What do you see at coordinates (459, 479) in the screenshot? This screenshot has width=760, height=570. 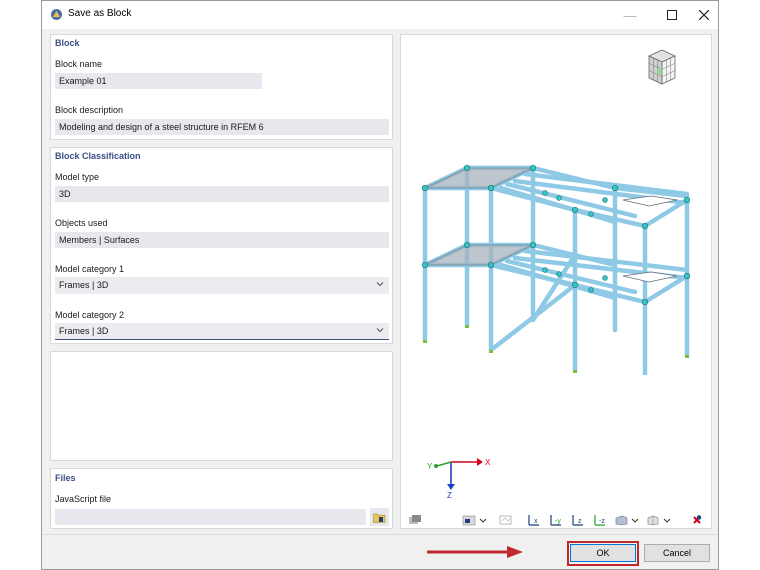 I see `coordinate-axes-icon: X Y Z` at bounding box center [459, 479].